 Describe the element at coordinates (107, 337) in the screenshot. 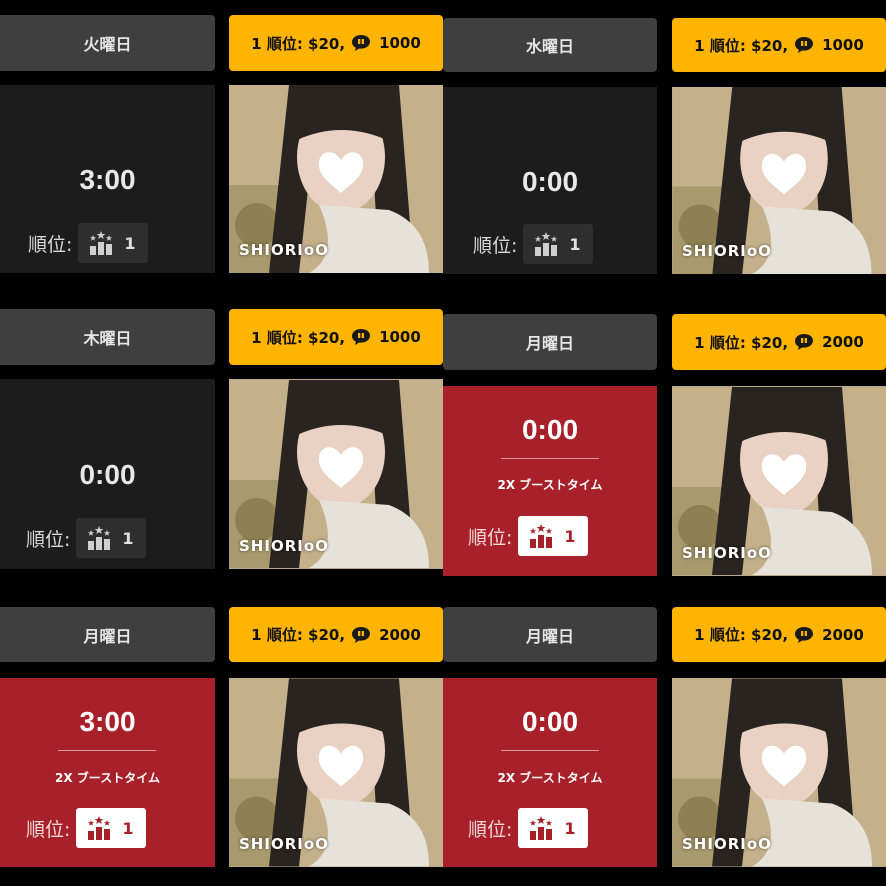

I see `day-header: 木曜日` at that location.